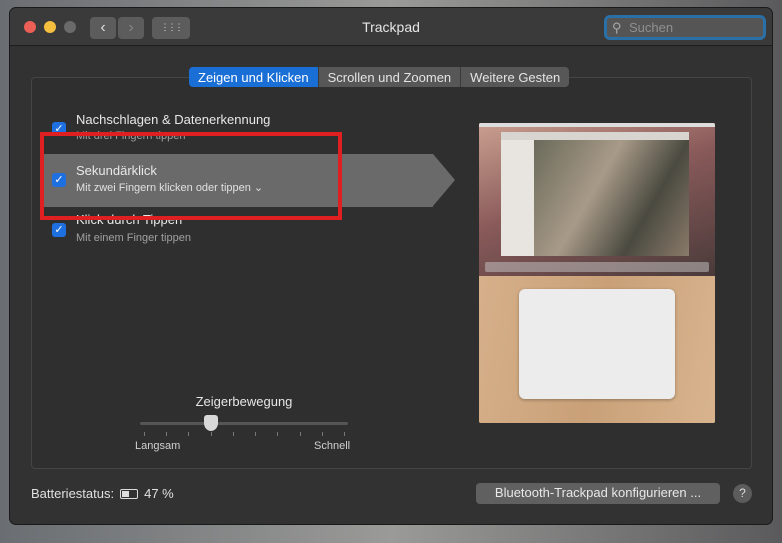  Describe the element at coordinates (685, 27) in the screenshot. I see `search-input: ⚲ Suchen` at that location.